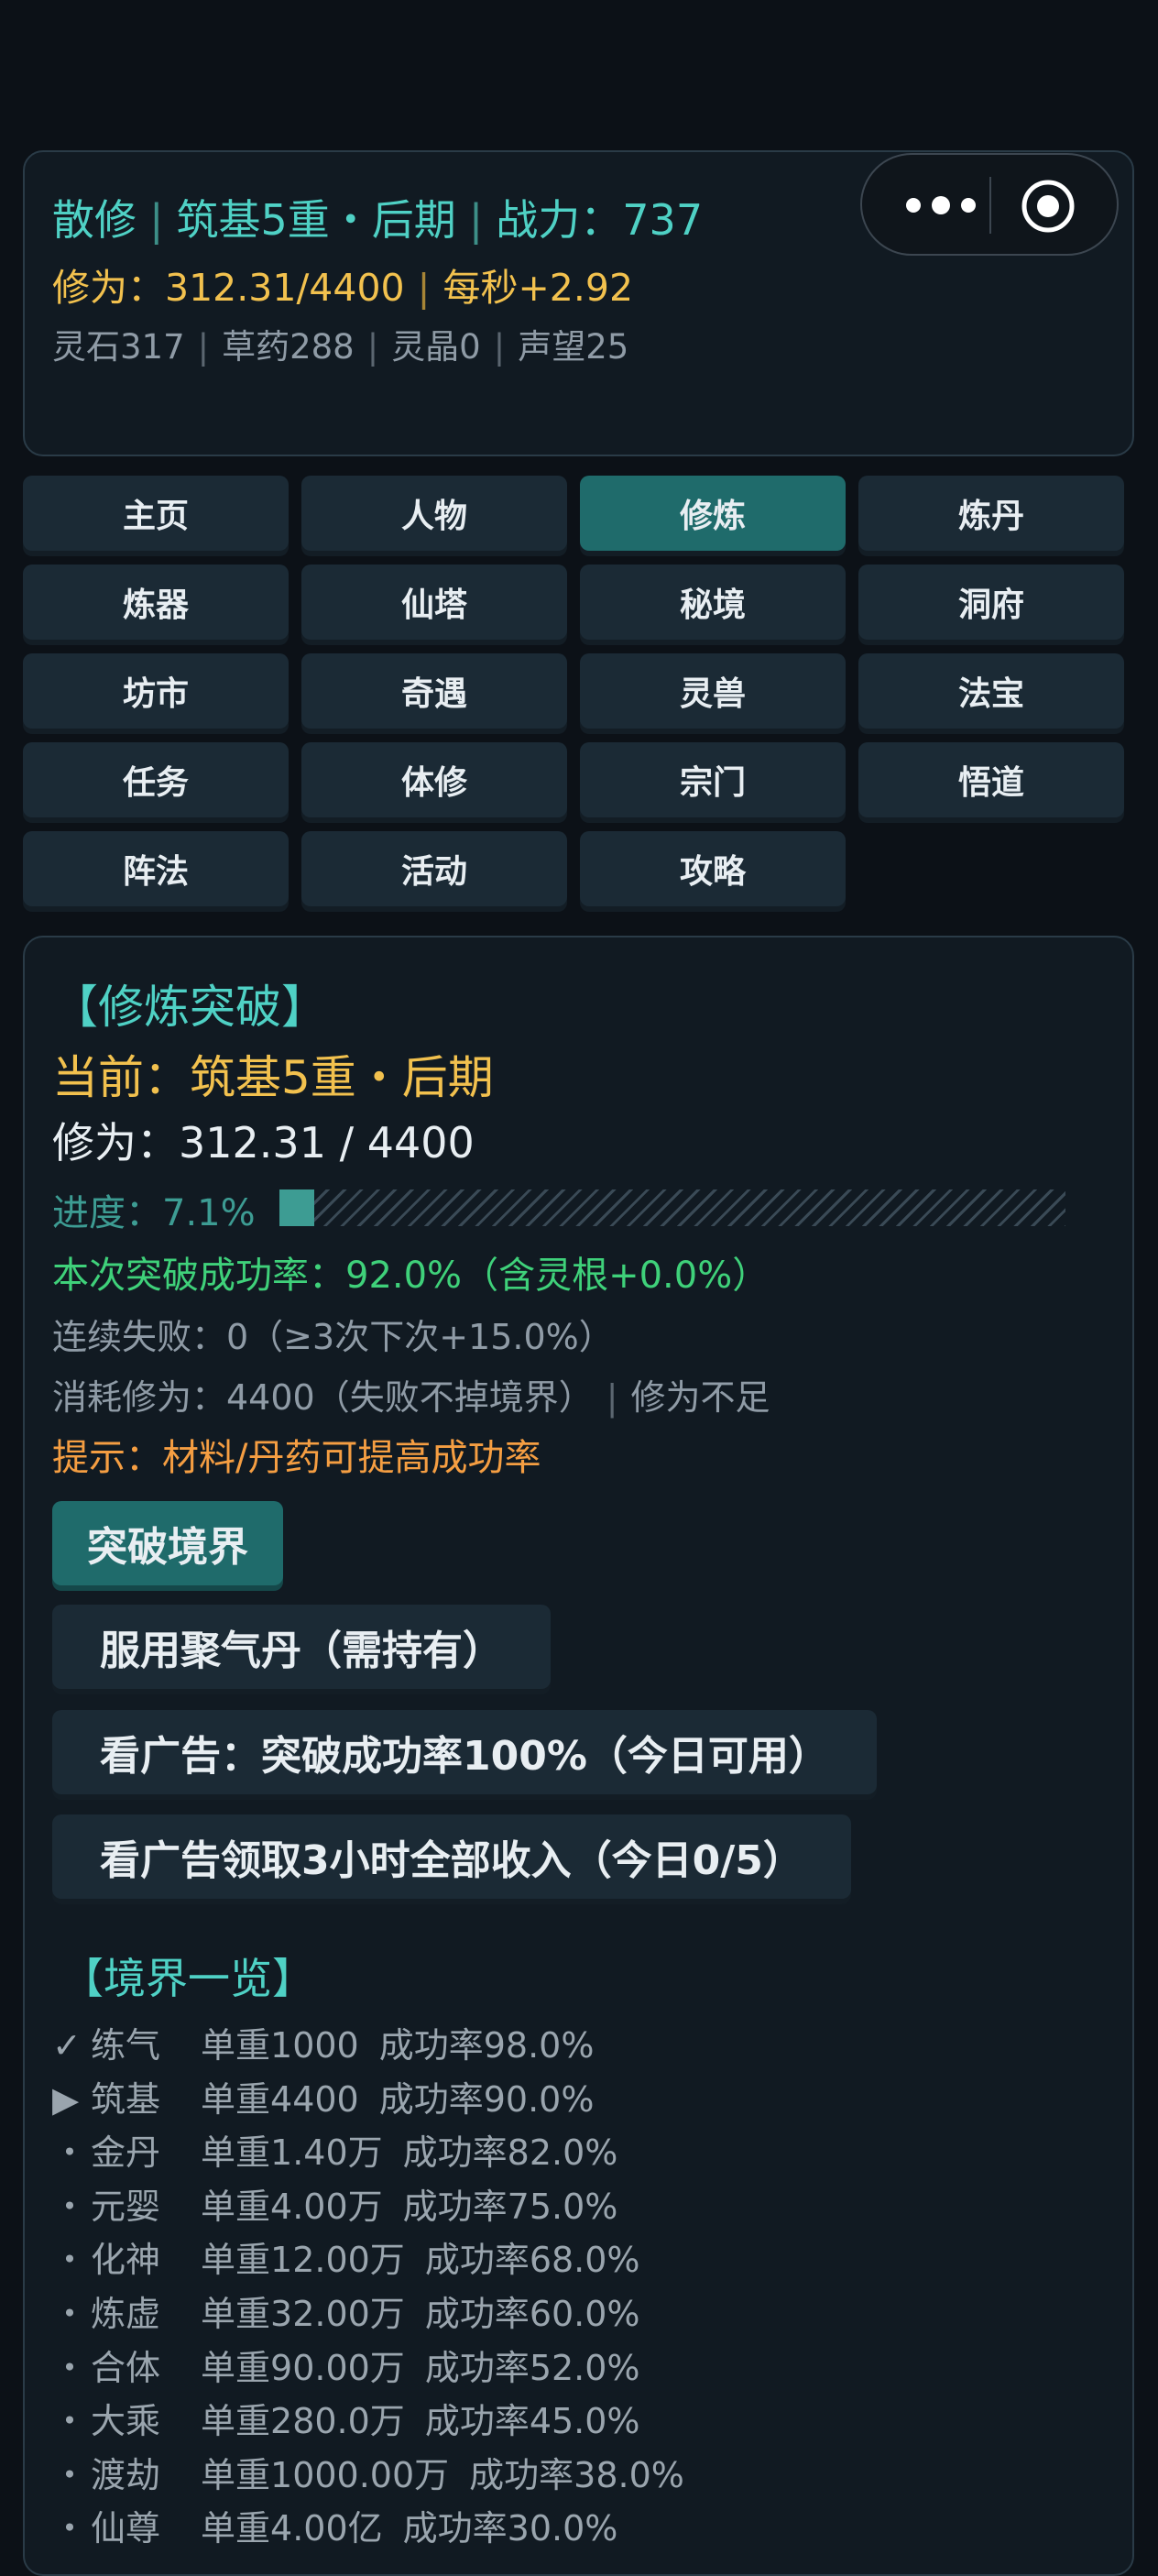 This screenshot has width=1158, height=2576. Describe the element at coordinates (600, 220) in the screenshot. I see `power-label: 战力：737` at that location.